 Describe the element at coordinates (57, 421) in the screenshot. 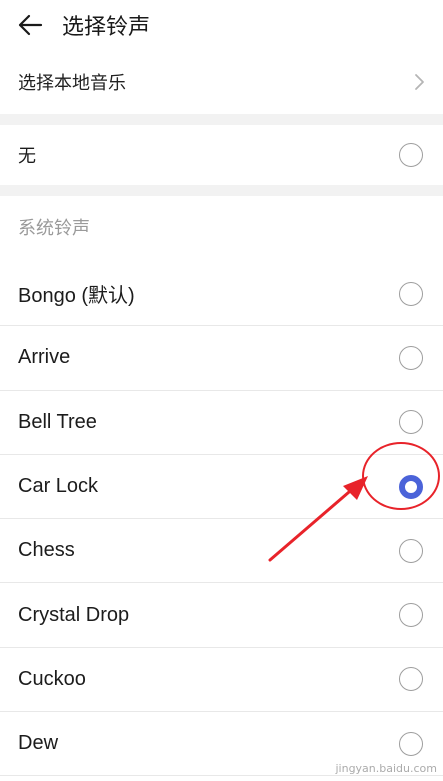

I see `ringtone-label: Bell Tree` at that location.